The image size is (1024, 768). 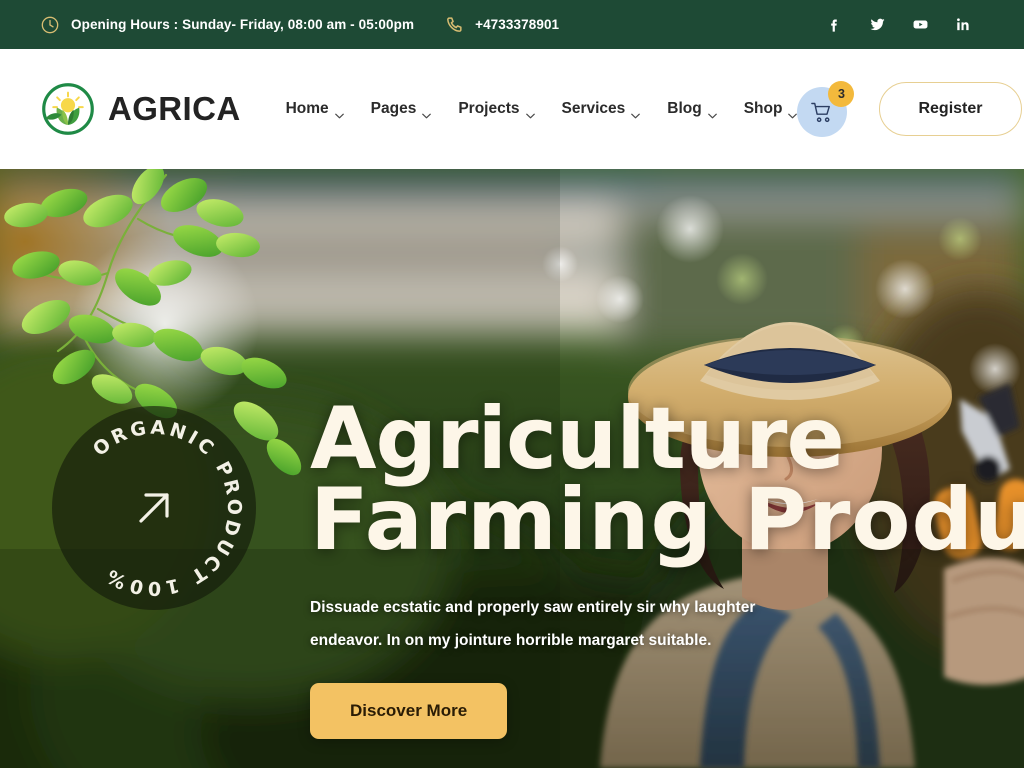 I want to click on nav-item-pages: Pages, so click(x=401, y=109).